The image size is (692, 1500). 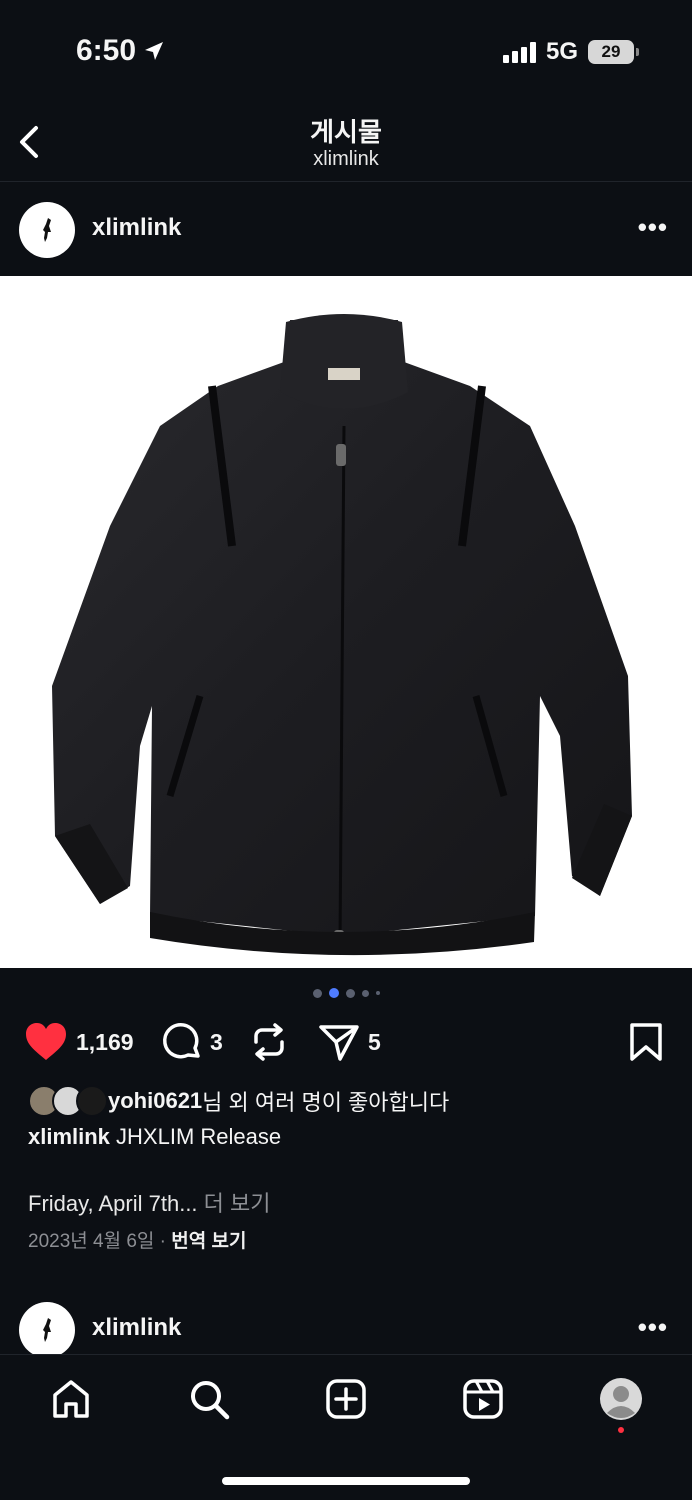 I want to click on share-button: 5, so click(x=349, y=1042).